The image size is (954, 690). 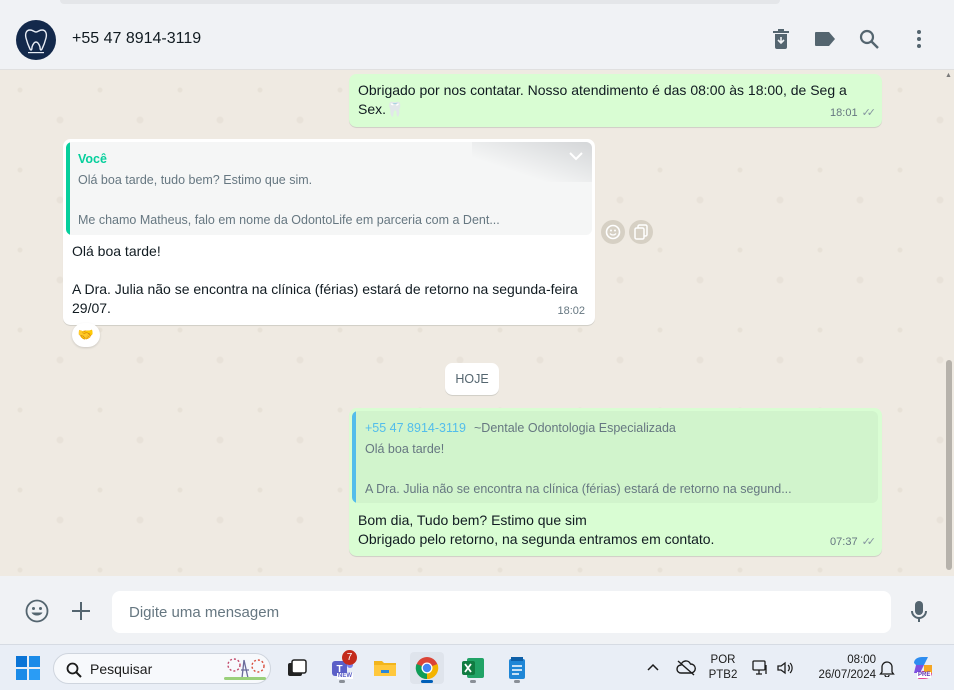 I want to click on quote-author: Você, so click(x=92, y=159).